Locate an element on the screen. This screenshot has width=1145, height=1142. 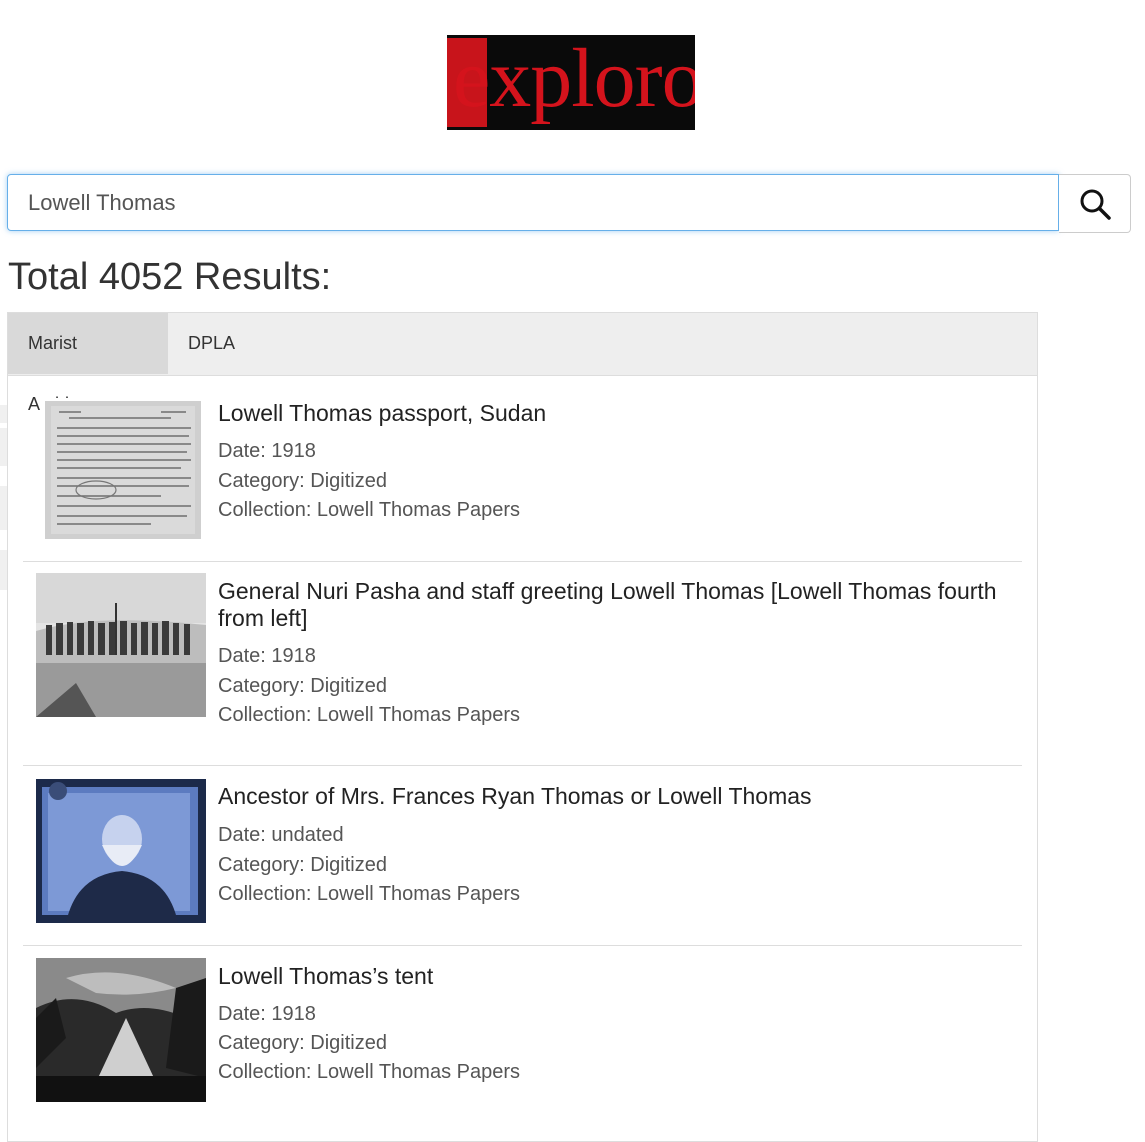
result-title: Lowell Thomas passport, Sudan is located at coordinates (613, 413).